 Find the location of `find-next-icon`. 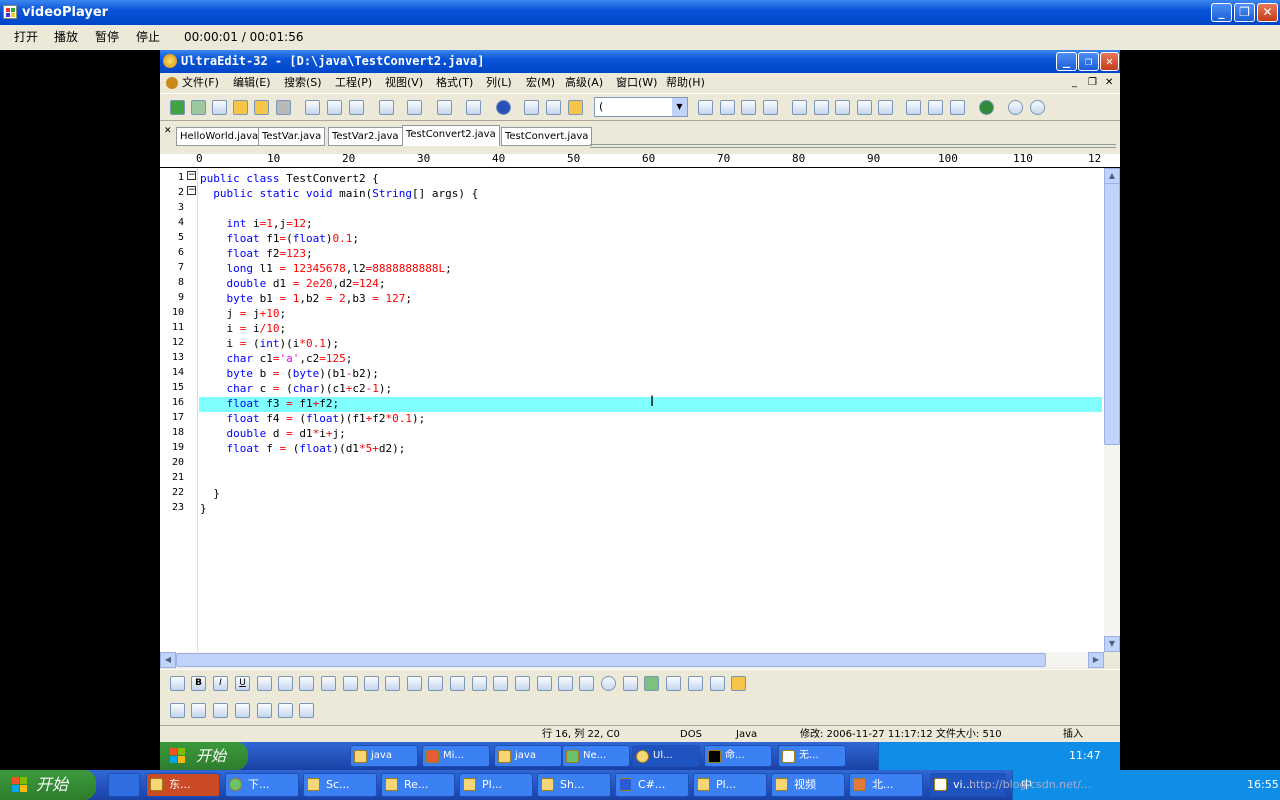

find-next-icon is located at coordinates (821, 107).